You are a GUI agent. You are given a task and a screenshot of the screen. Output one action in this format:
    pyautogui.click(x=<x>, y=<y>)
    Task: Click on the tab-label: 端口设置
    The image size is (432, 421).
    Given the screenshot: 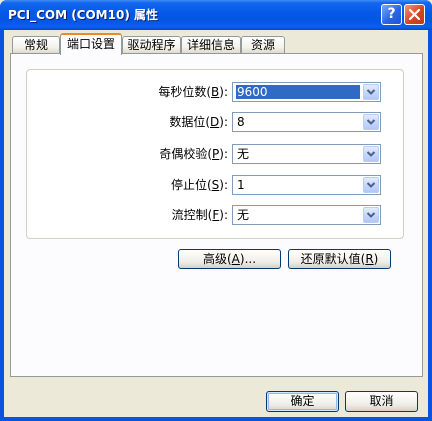 What is the action you would take?
    pyautogui.click(x=90, y=44)
    